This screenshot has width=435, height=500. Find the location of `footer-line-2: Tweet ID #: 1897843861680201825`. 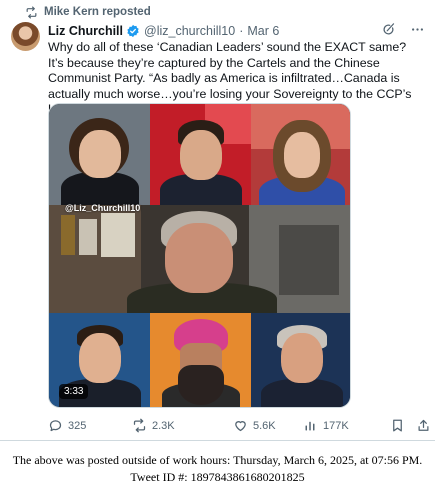

footer-line-2: Tweet ID #: 1897843861680201825 is located at coordinates (217, 477).